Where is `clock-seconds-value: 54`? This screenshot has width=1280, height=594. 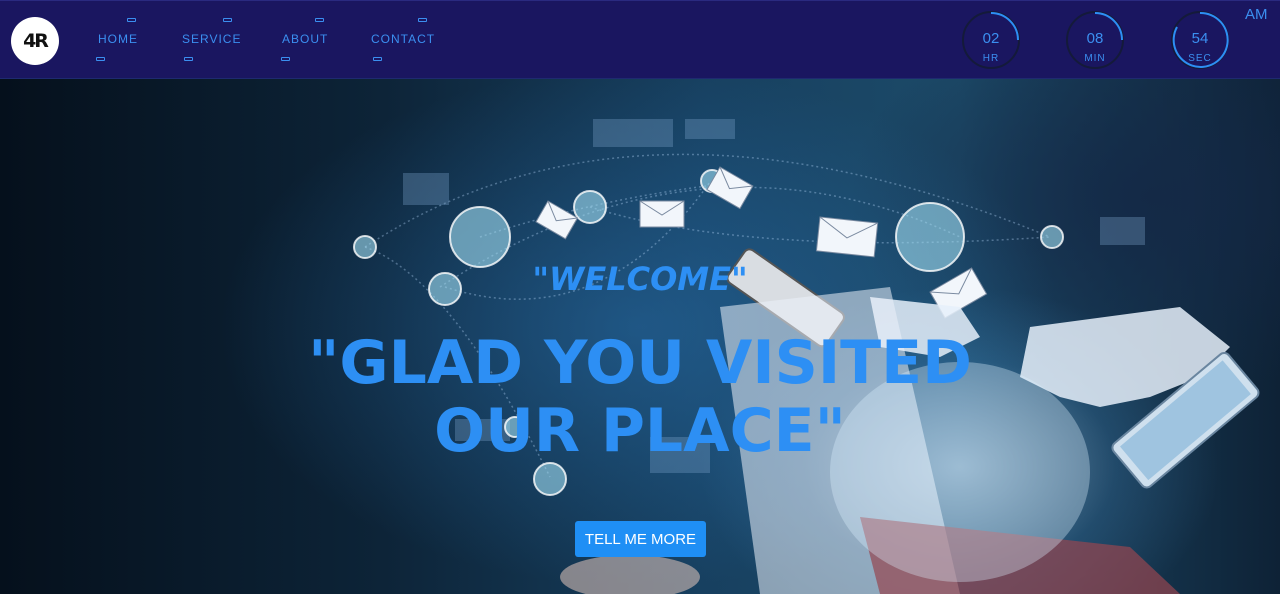
clock-seconds-value: 54 is located at coordinates (1200, 38).